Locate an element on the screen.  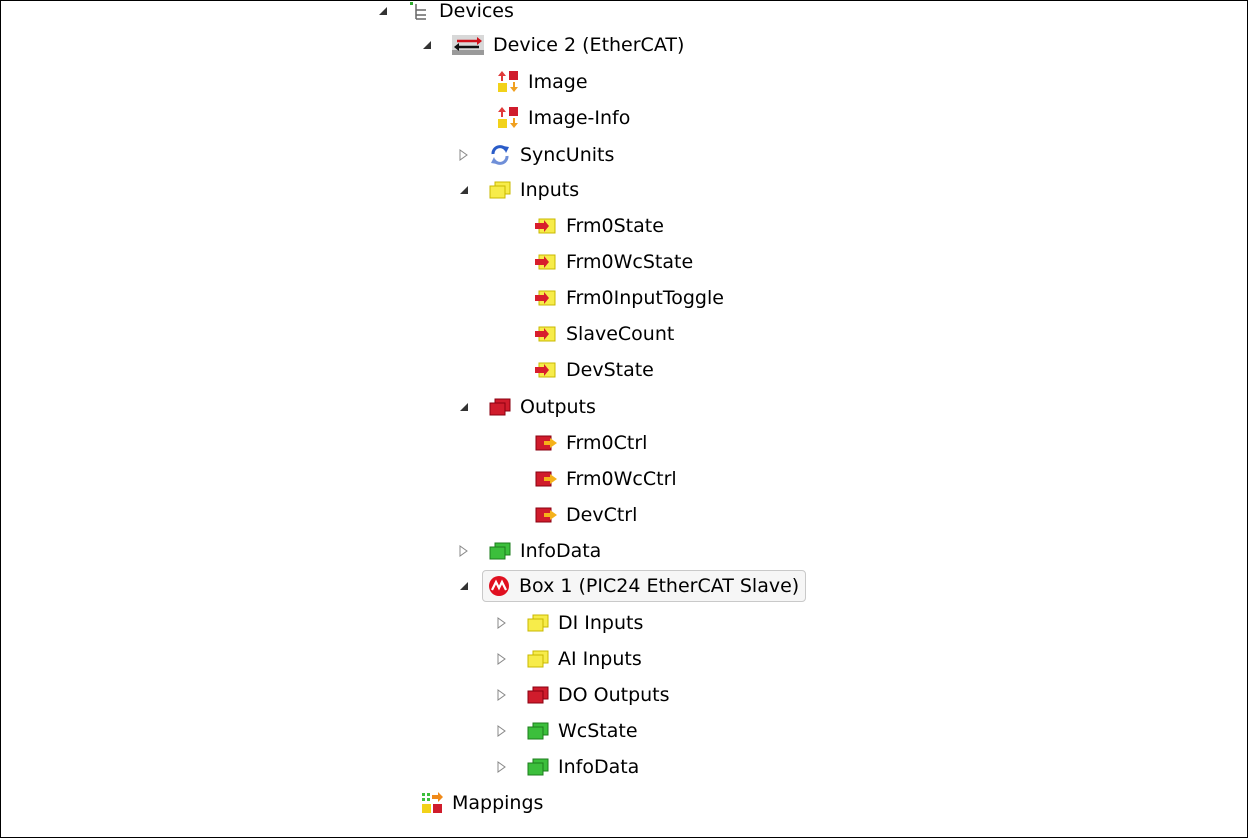
sync-units-icon is located at coordinates (500, 155).